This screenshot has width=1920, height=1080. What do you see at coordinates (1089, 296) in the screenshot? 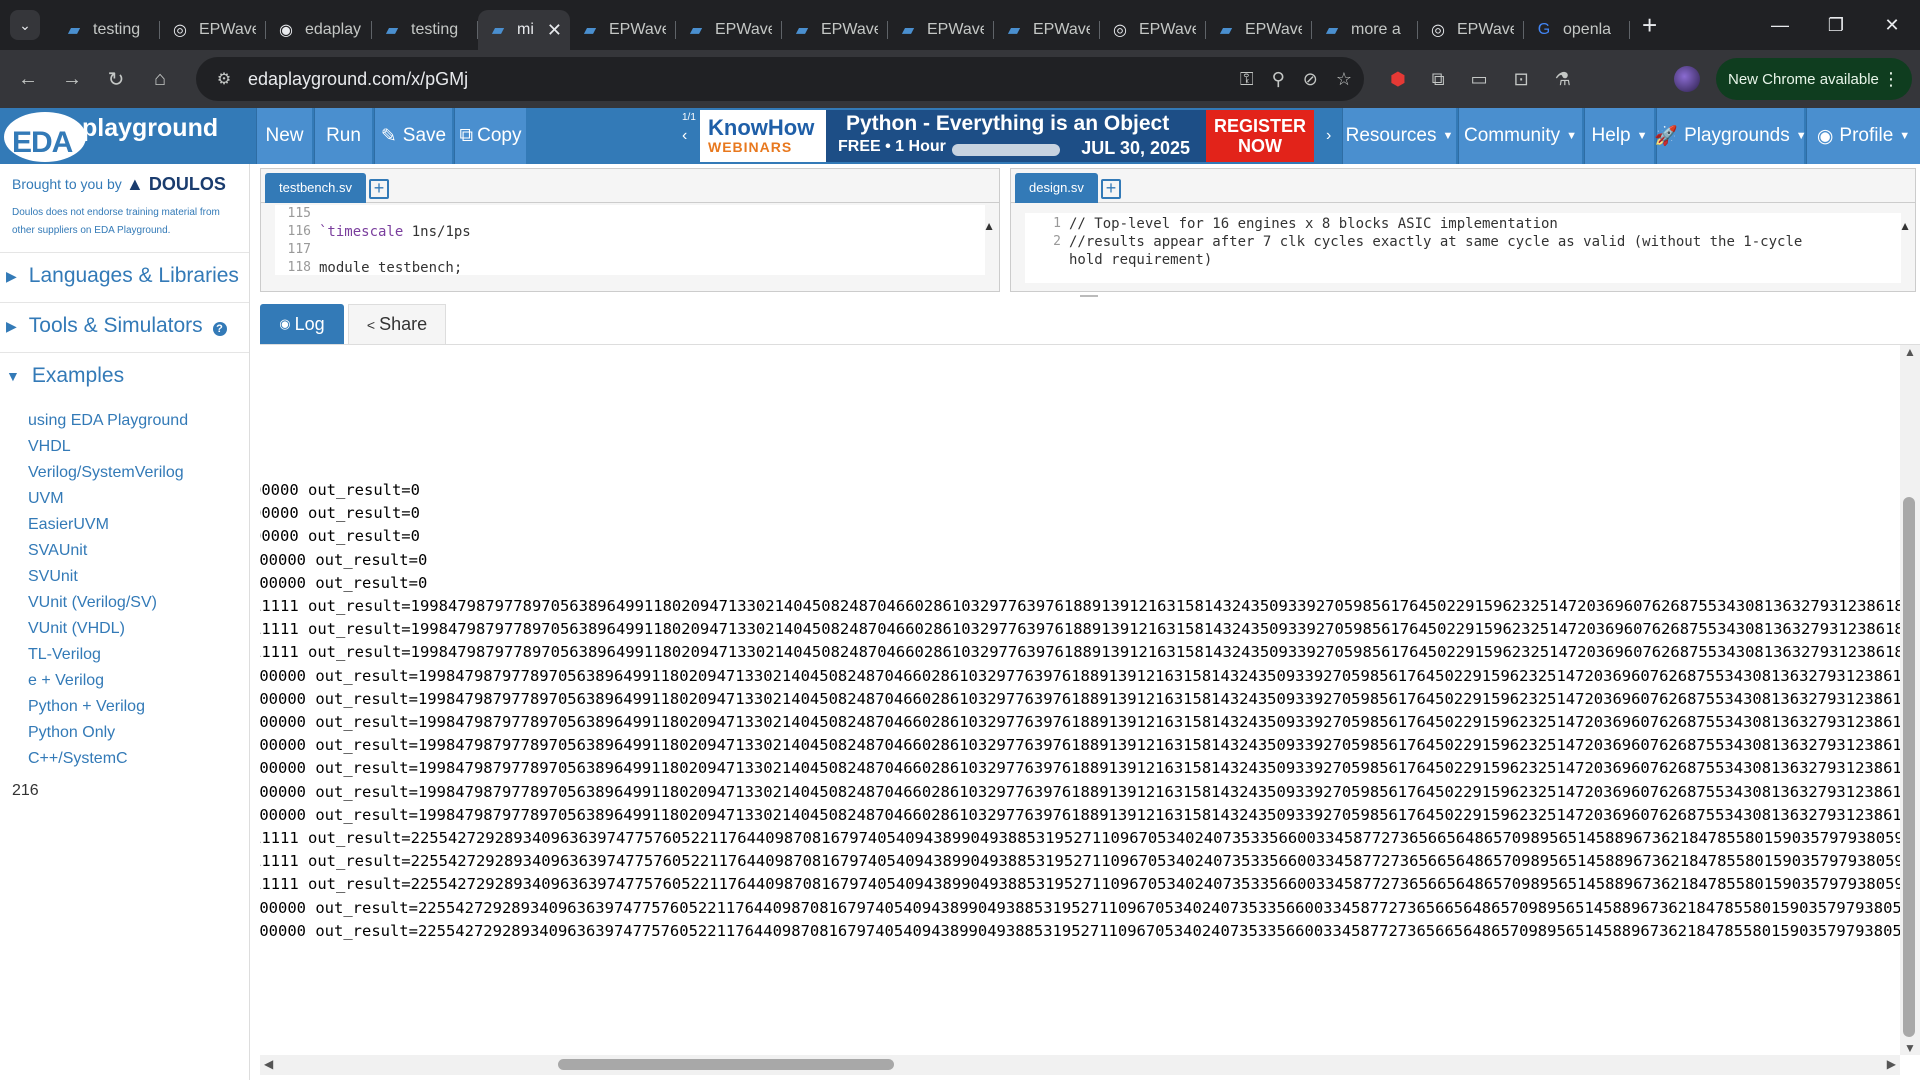
I see `resize-handle` at bounding box center [1089, 296].